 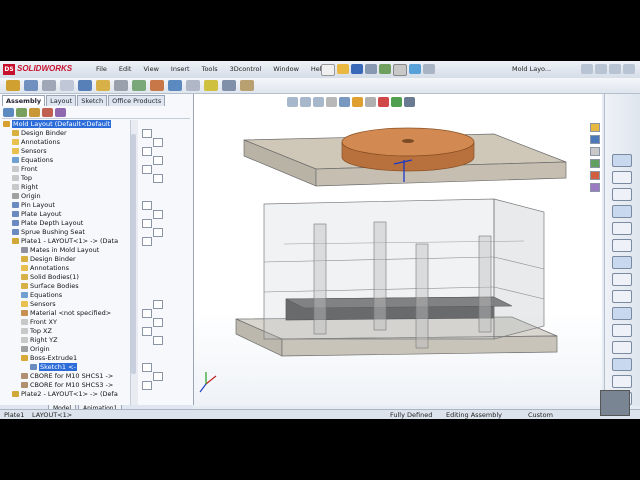 I want to click on interference-detection-icon, so click(x=229, y=85).